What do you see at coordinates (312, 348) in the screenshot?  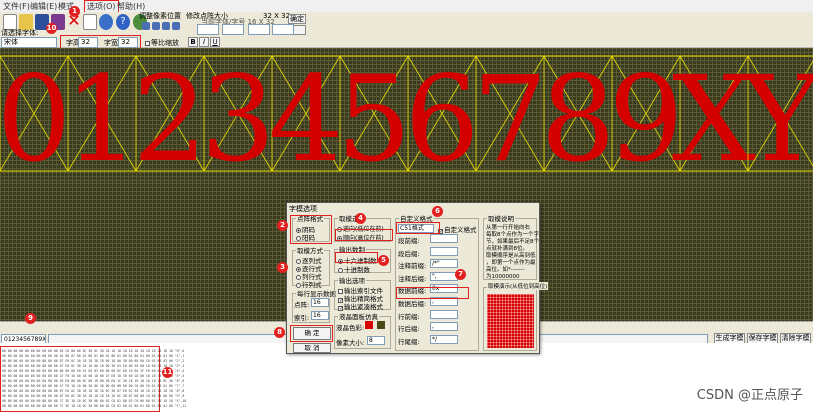 I see `cancel-button: 取 消` at bounding box center [312, 348].